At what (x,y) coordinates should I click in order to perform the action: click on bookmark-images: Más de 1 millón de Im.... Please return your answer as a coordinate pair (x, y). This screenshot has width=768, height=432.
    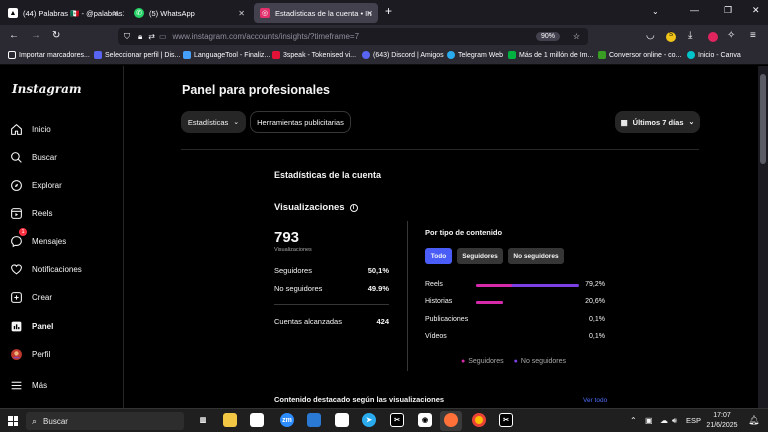
    Looking at the image, I should click on (550, 55).